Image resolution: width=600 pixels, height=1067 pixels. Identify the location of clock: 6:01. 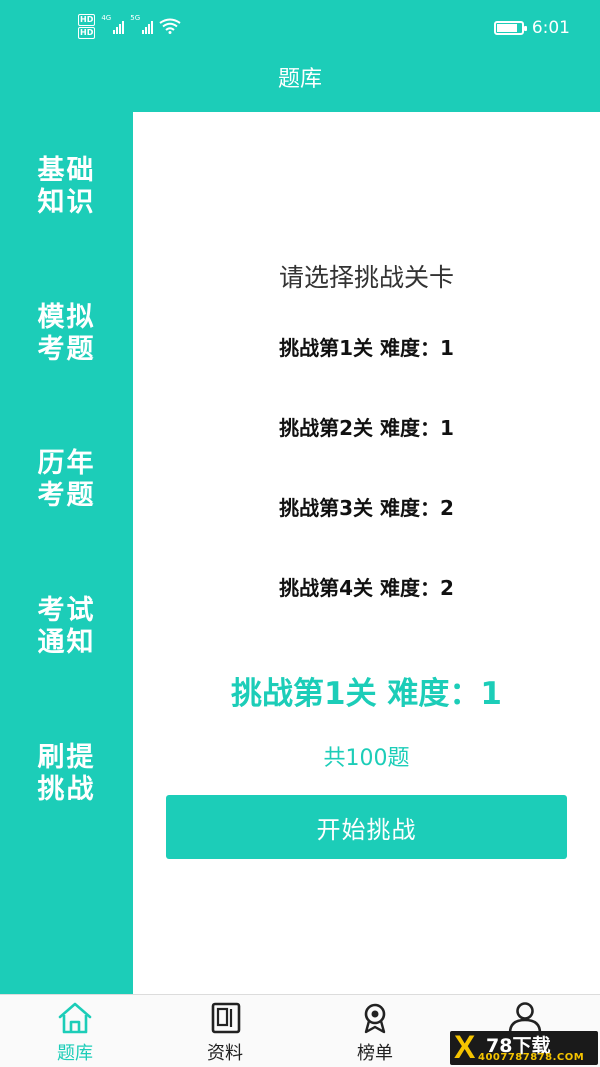
(550, 28).